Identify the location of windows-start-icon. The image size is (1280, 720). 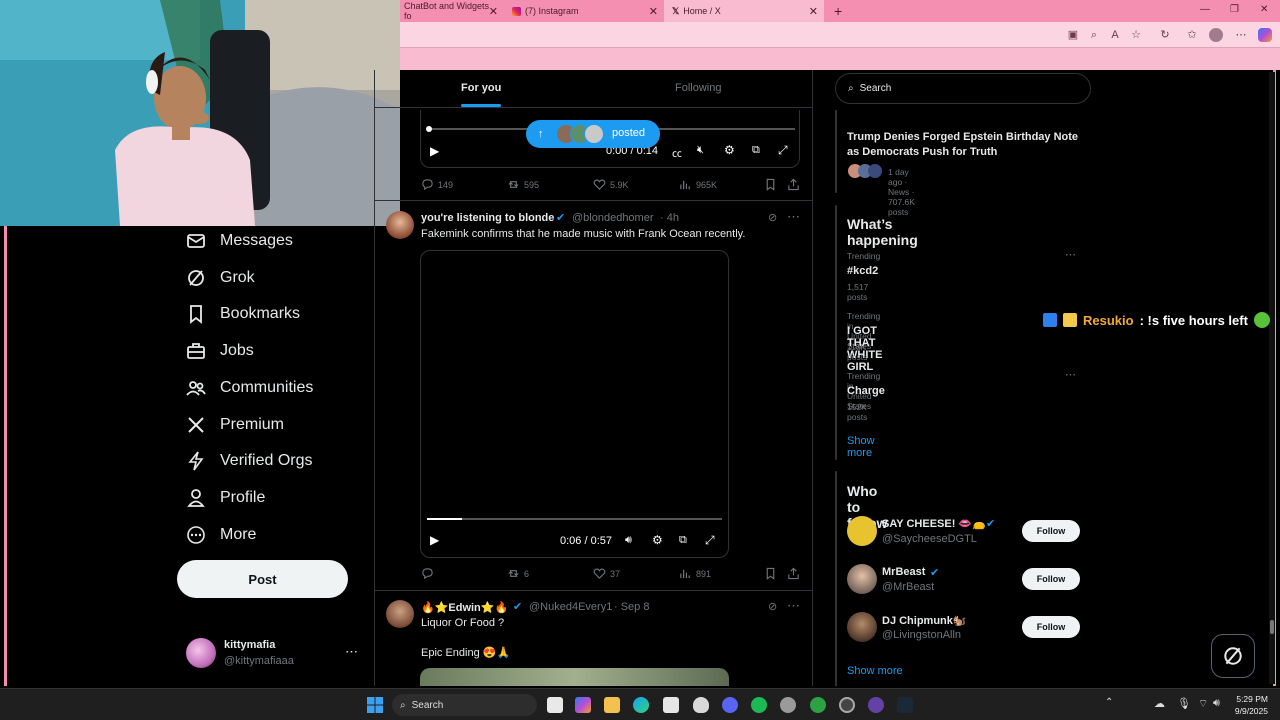
(375, 705).